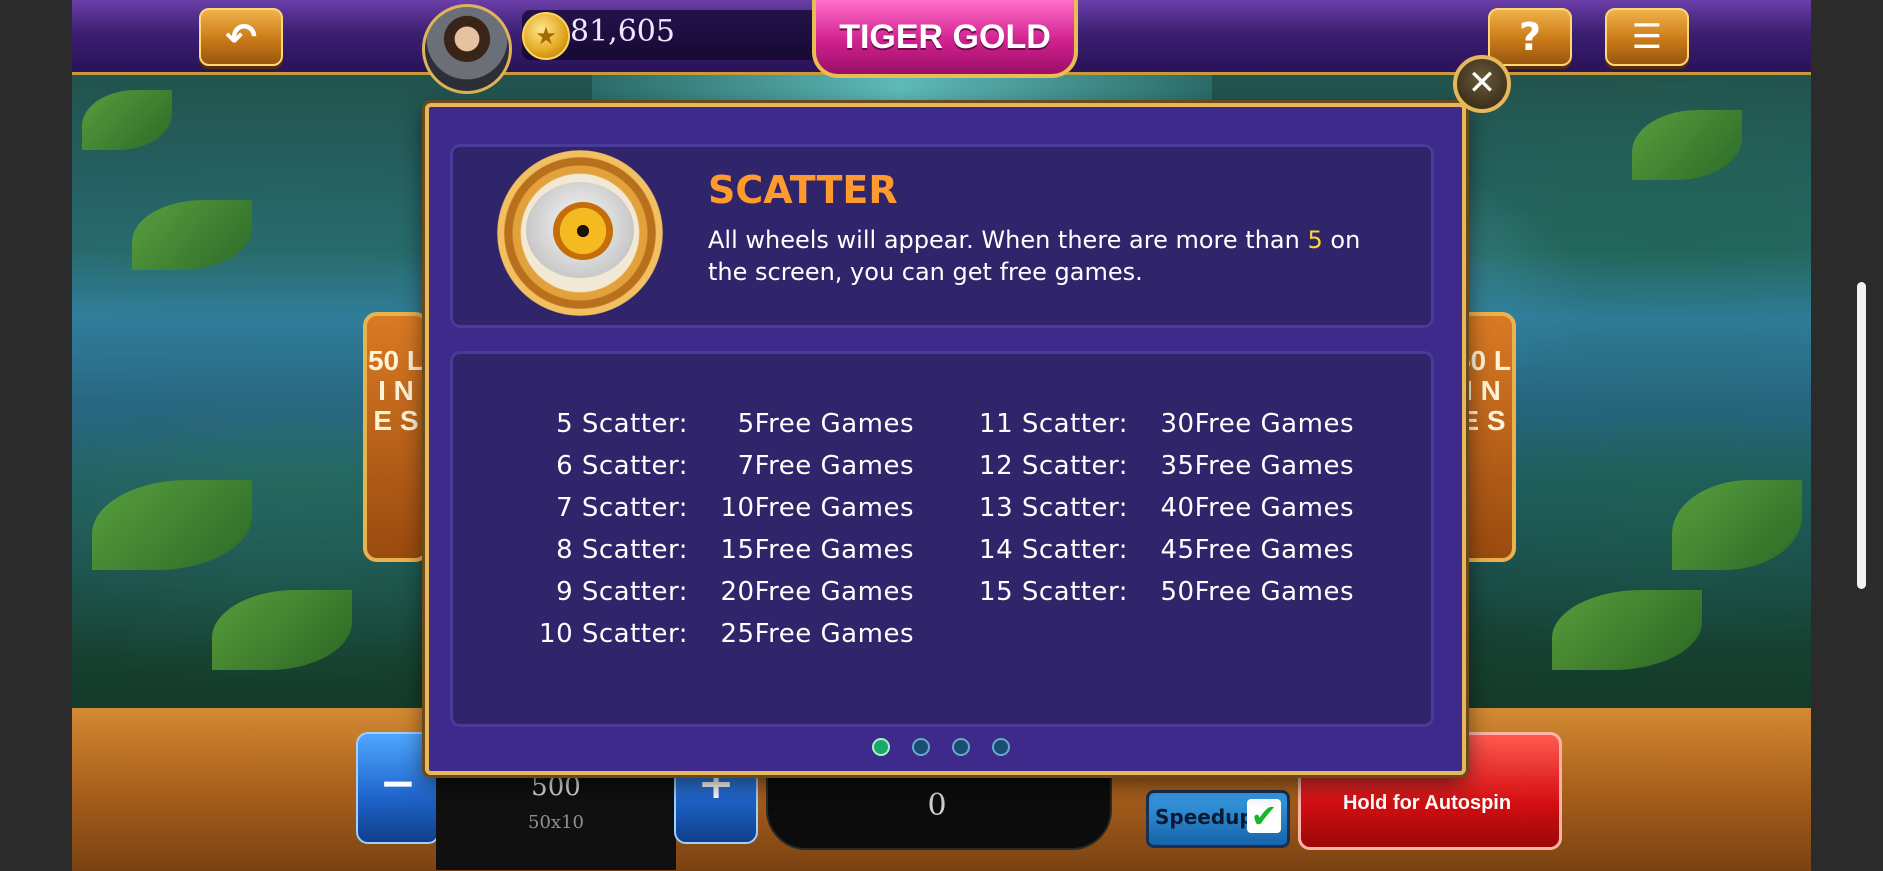 This screenshot has height=871, width=1883. Describe the element at coordinates (1861, 435) in the screenshot. I see `scrollbar` at that location.